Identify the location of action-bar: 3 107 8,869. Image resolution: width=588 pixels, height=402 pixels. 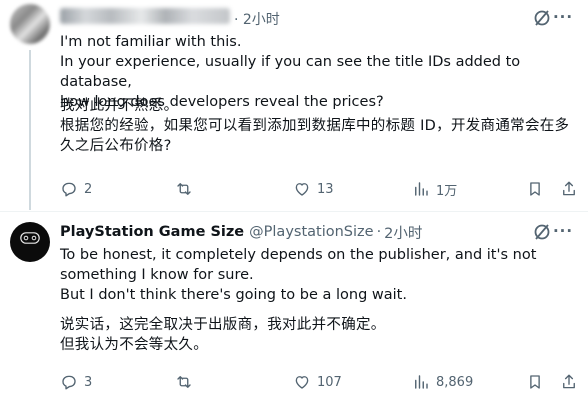
(320, 382).